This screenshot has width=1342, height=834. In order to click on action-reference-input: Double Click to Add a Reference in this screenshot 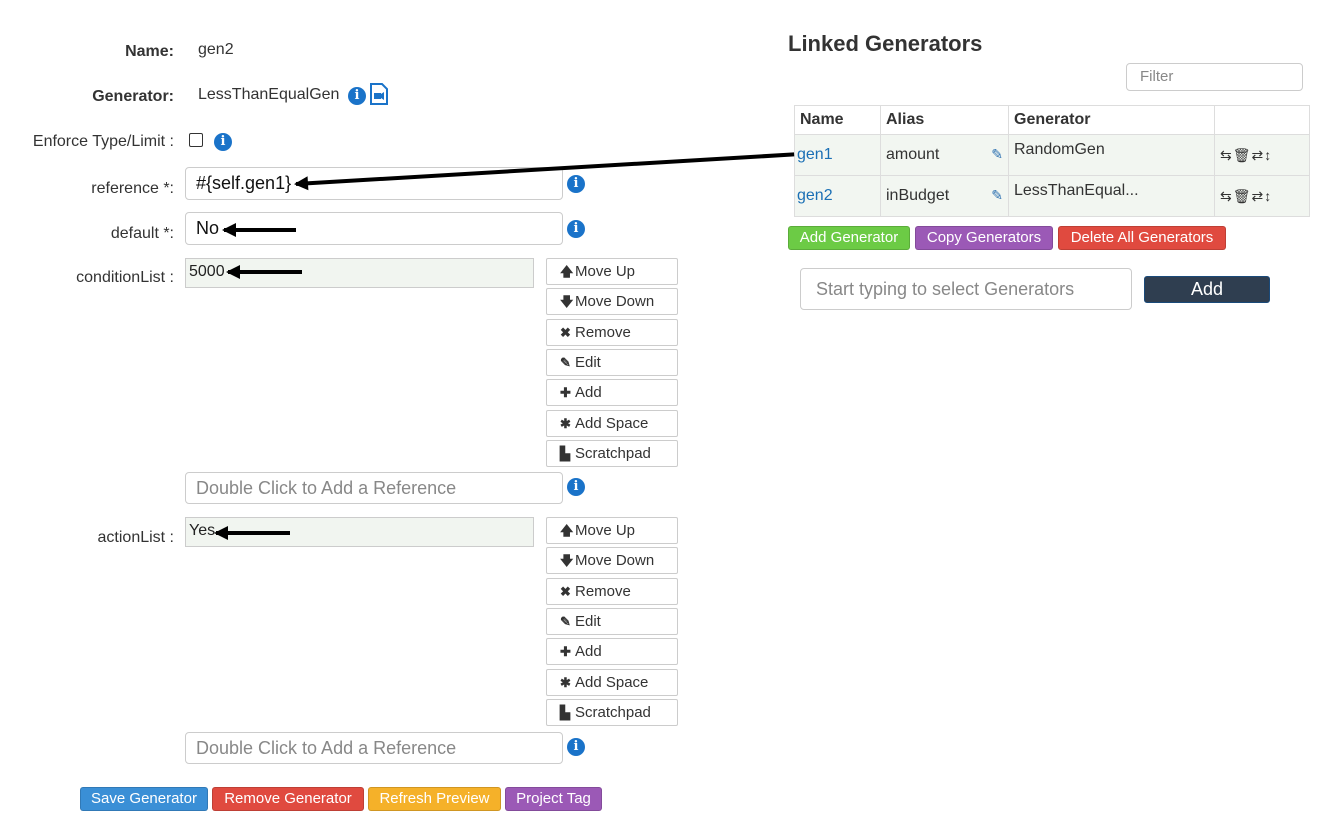, I will do `click(374, 748)`.